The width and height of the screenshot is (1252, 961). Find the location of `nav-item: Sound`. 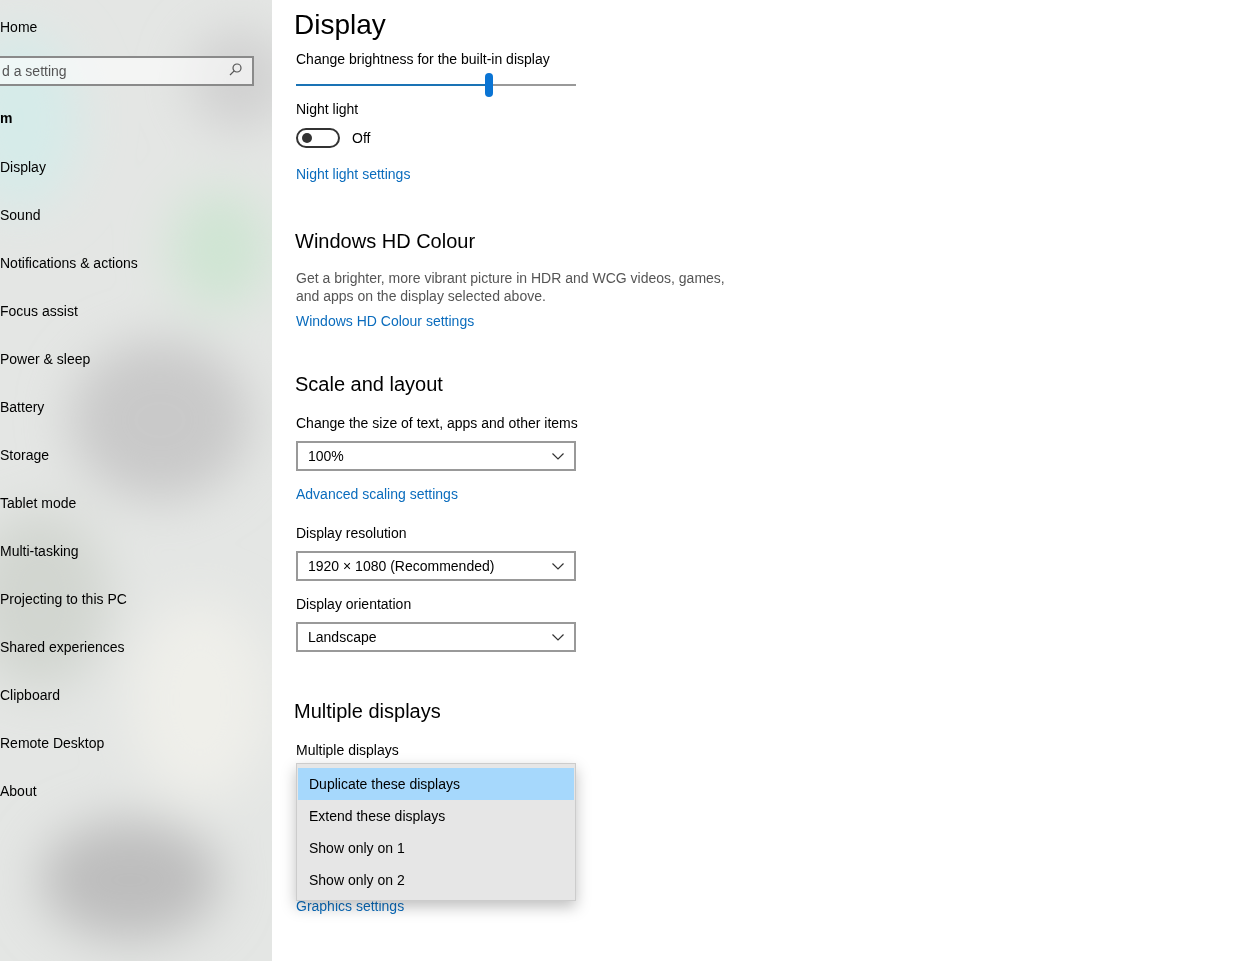

nav-item: Sound is located at coordinates (136, 229).